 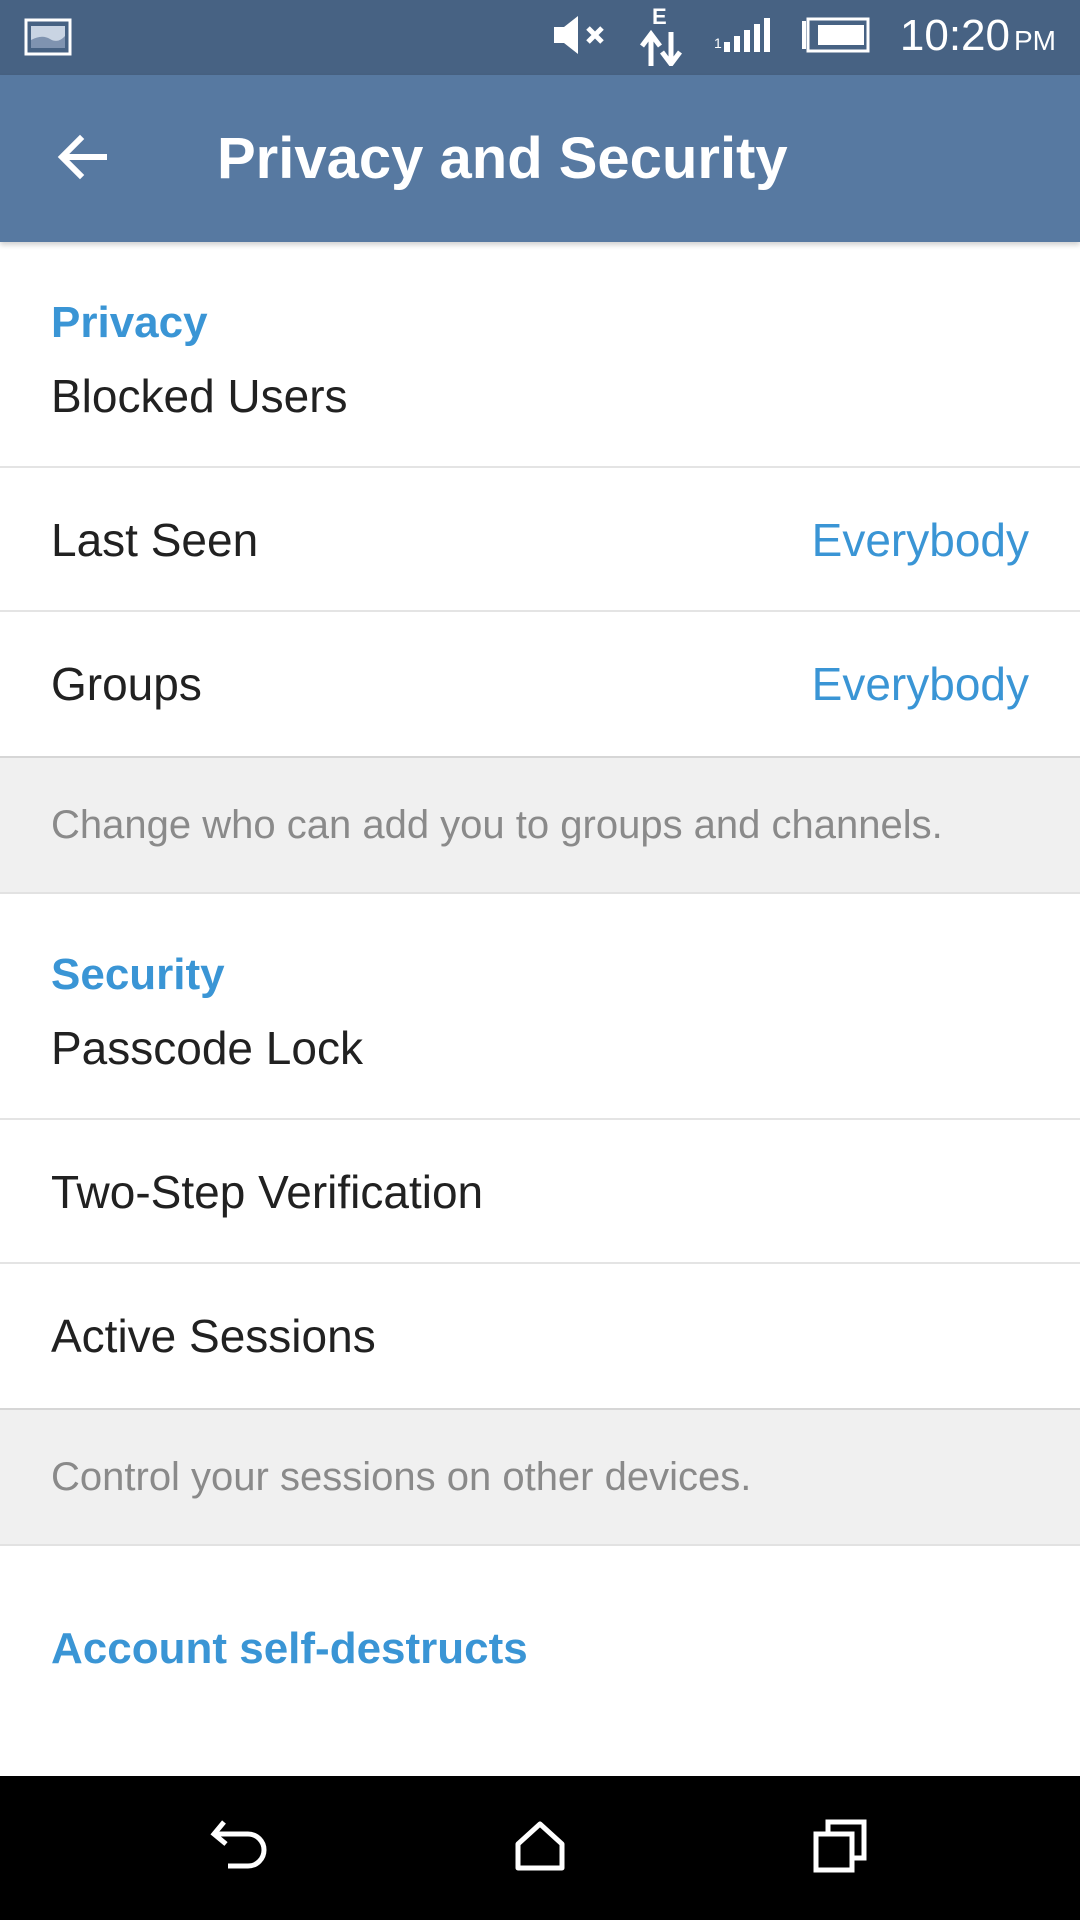 I want to click on page-title: Privacy and Security, so click(x=502, y=158).